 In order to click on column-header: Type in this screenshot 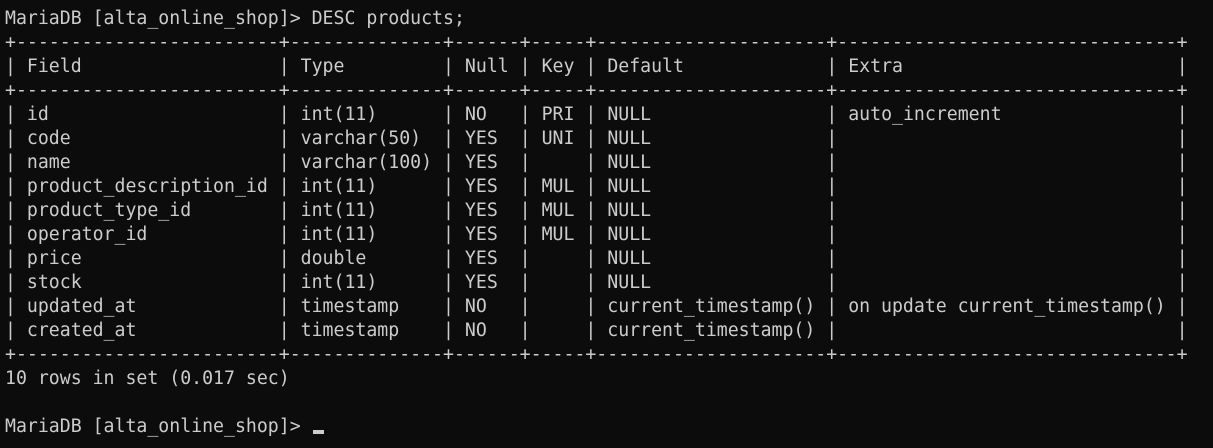, I will do `click(322, 66)`.